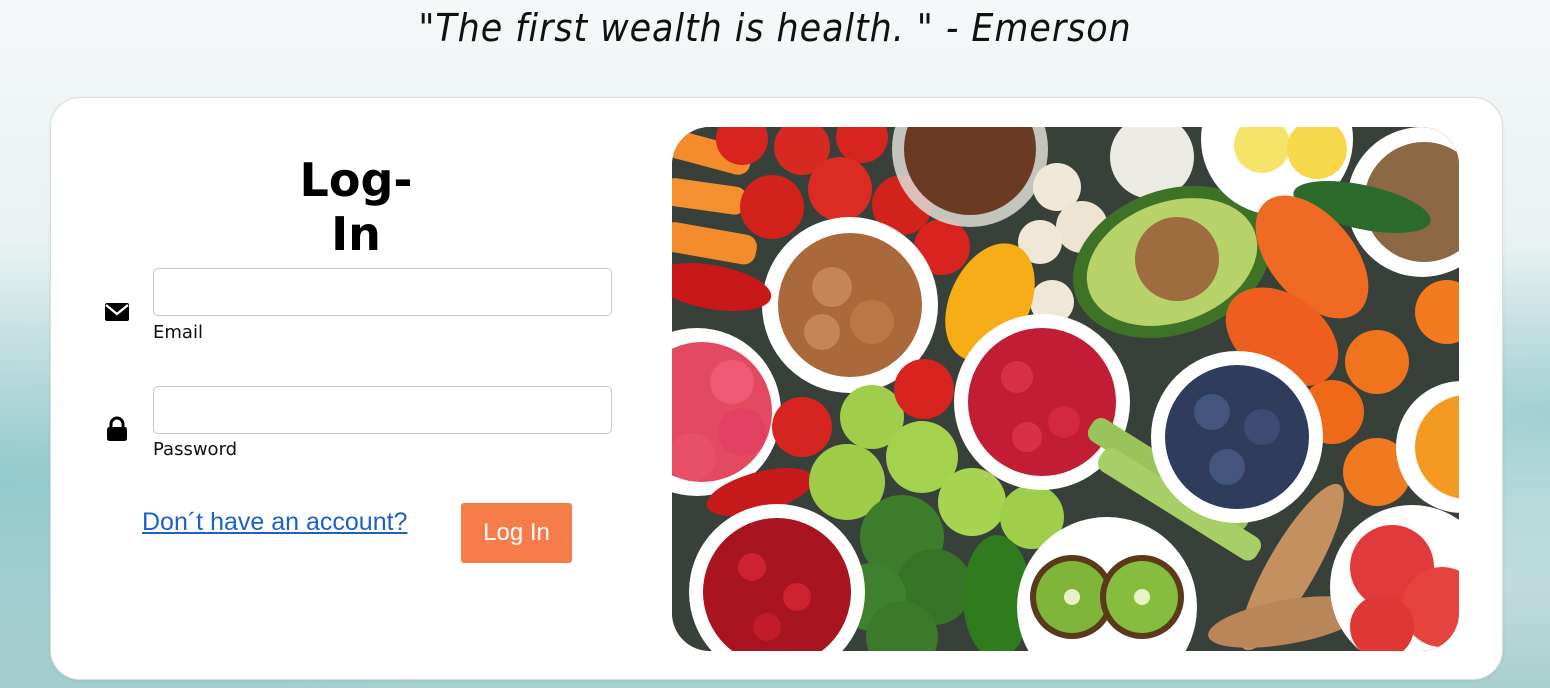 This screenshot has height=688, width=1550. I want to click on email-label: Email, so click(178, 332).